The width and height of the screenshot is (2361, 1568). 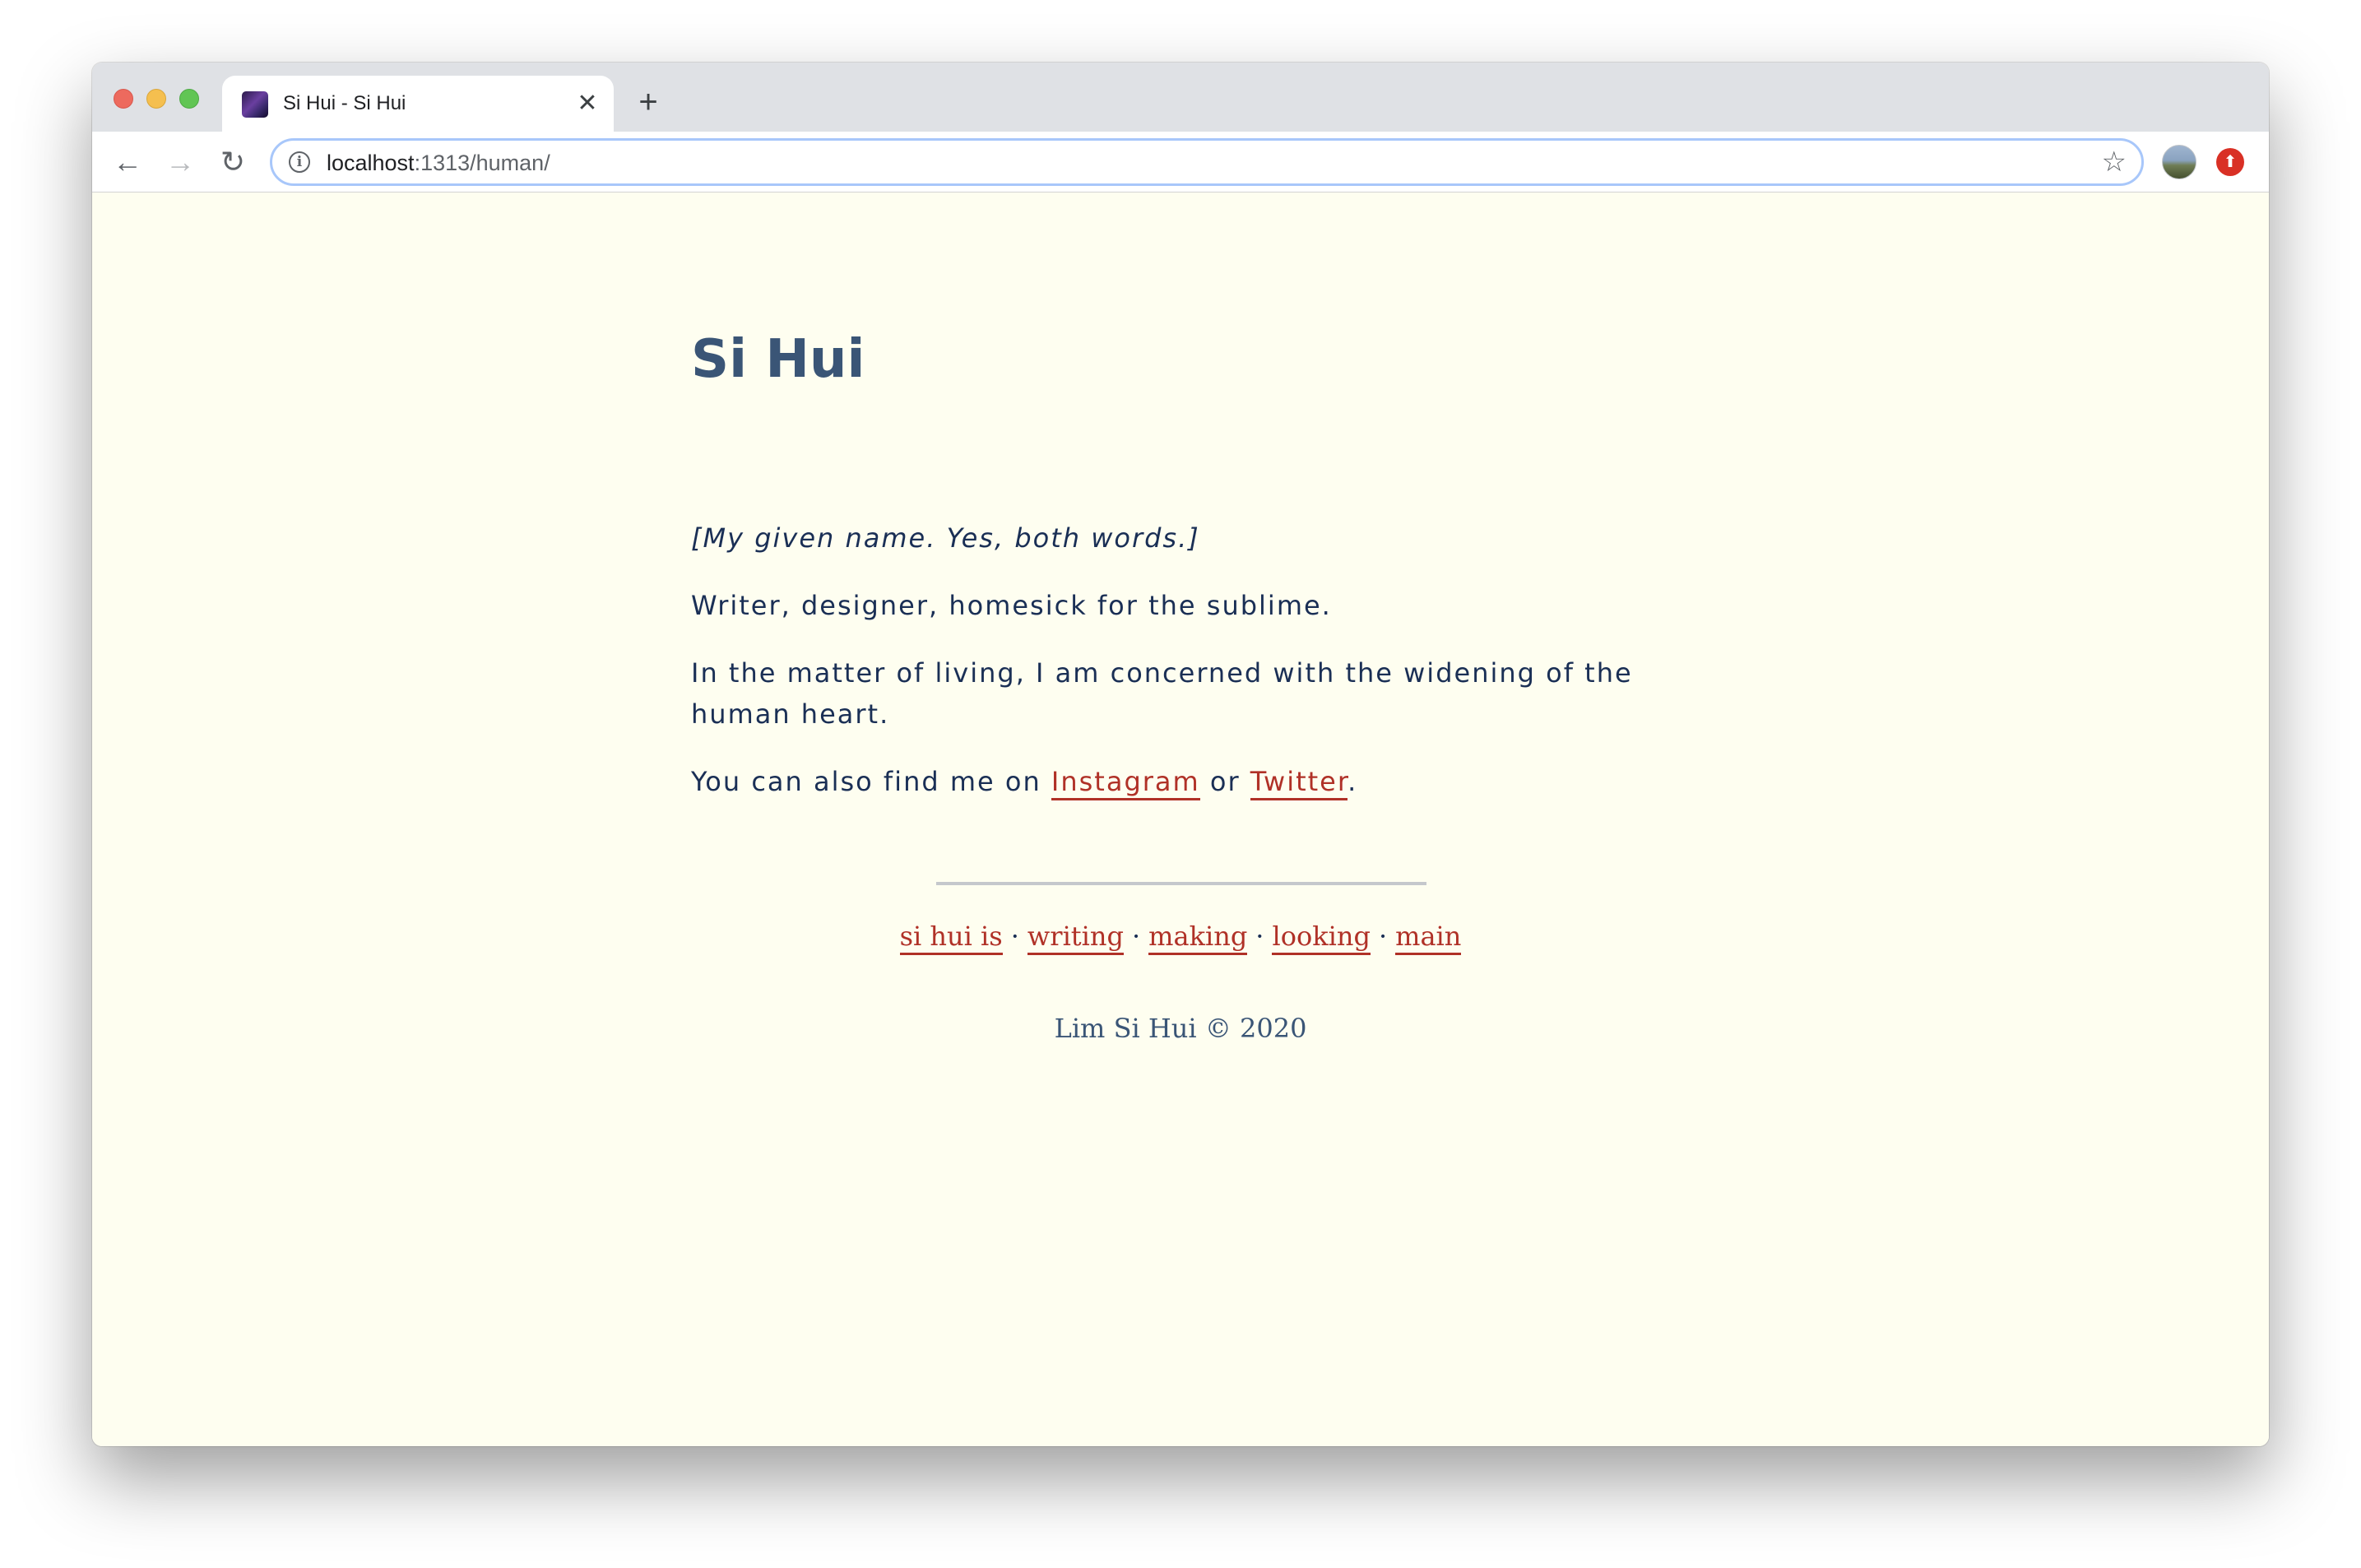 What do you see at coordinates (299, 162) in the screenshot?
I see `info-icon: i` at bounding box center [299, 162].